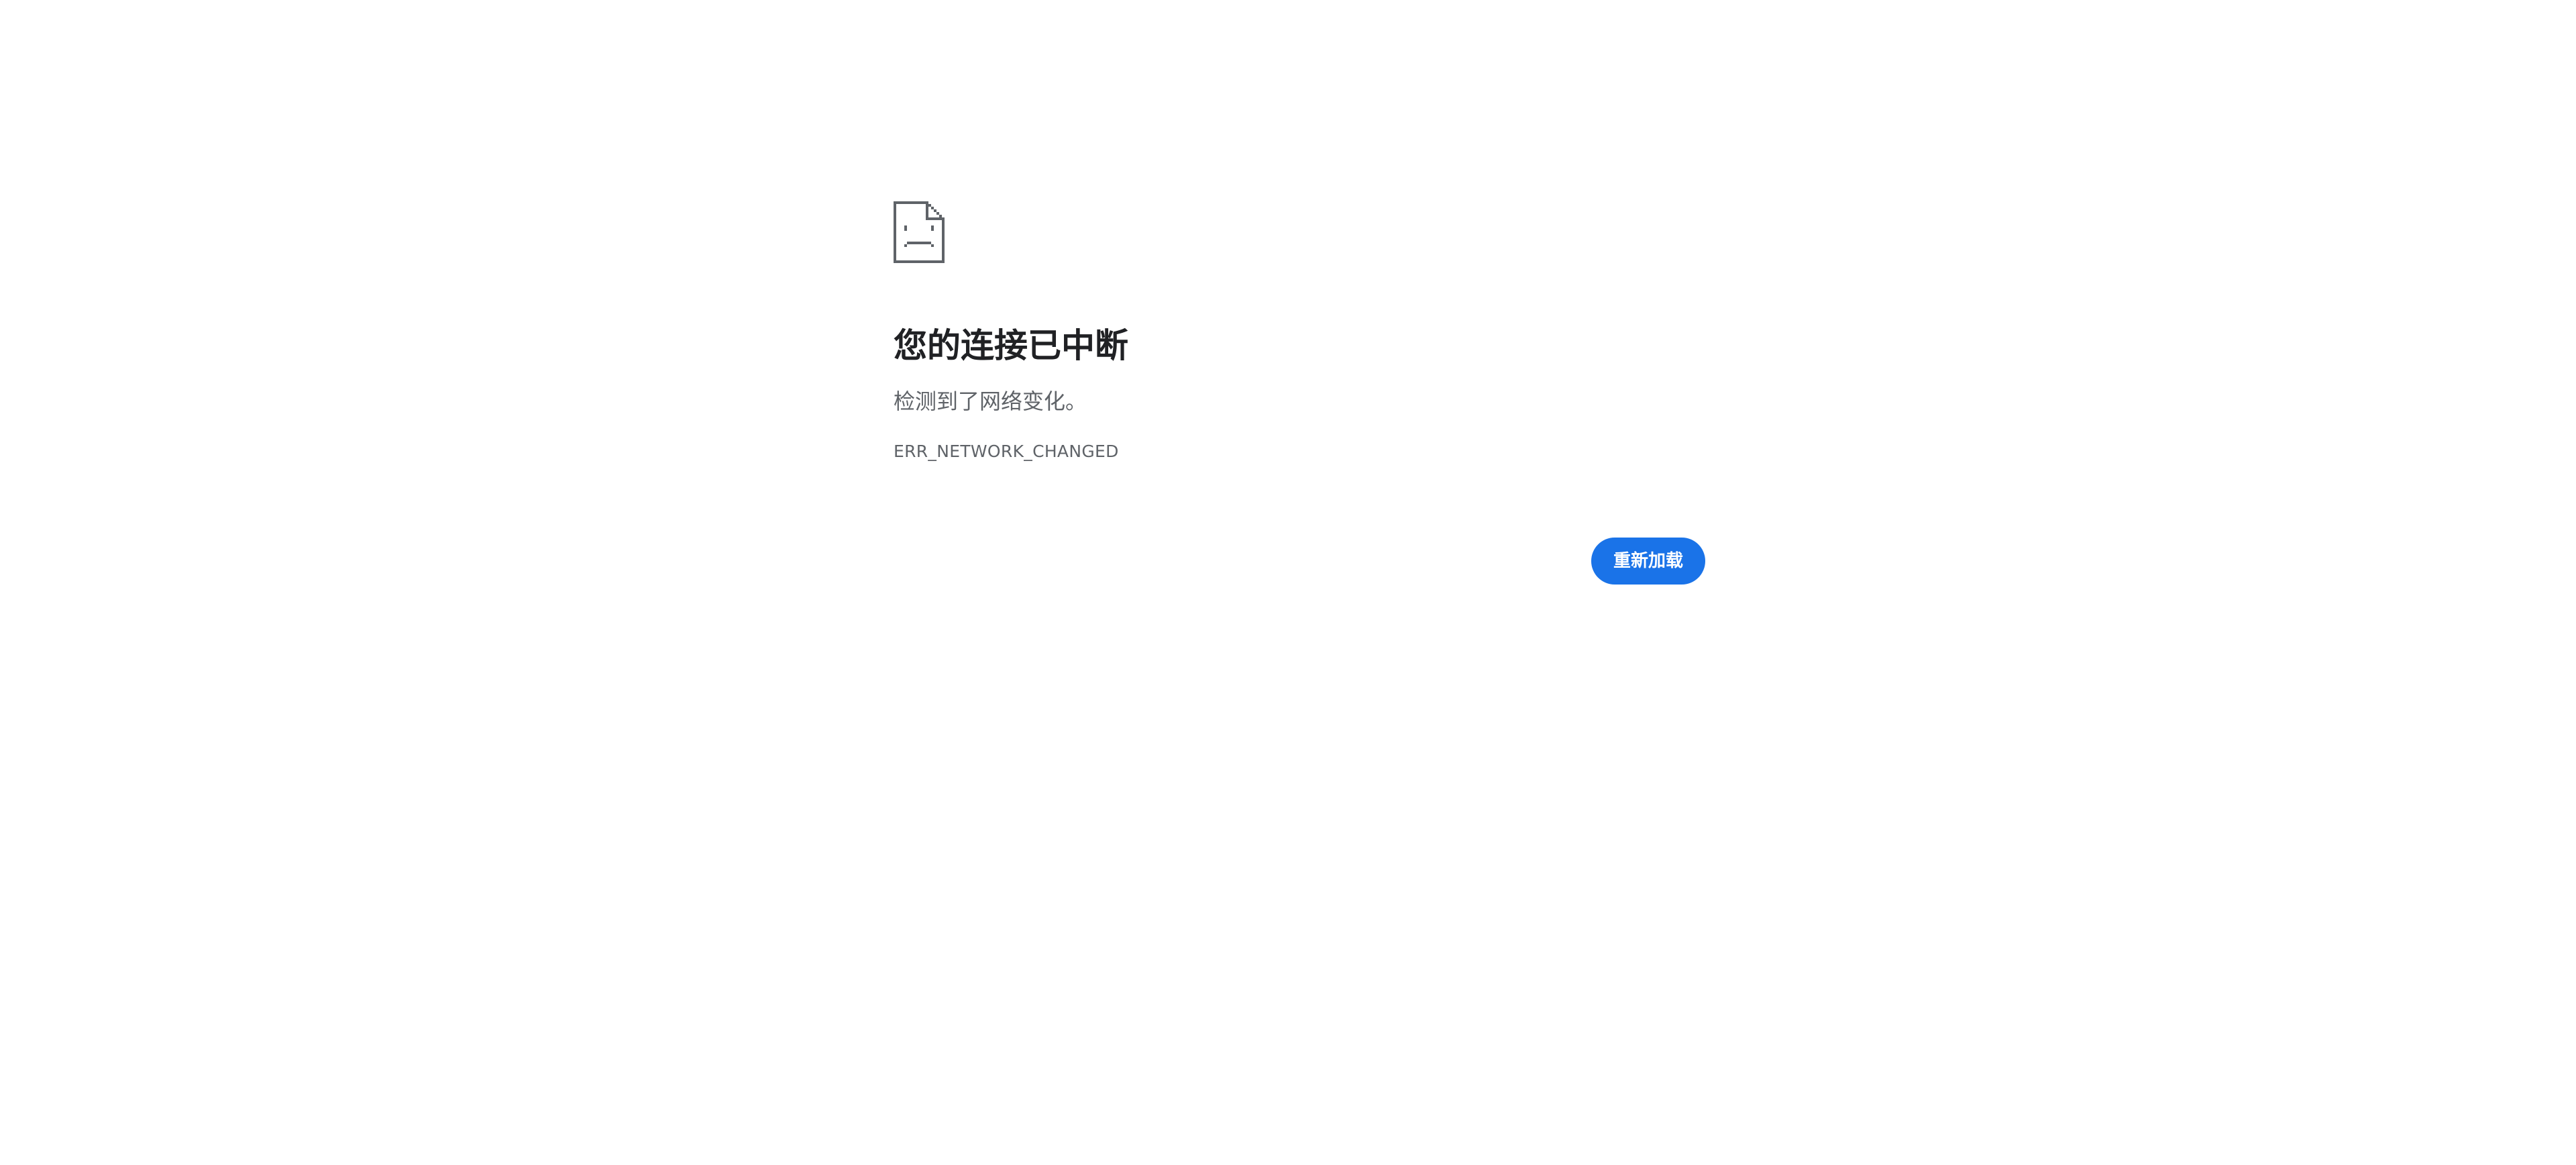 The width and height of the screenshot is (2576, 1165). Describe the element at coordinates (919, 232) in the screenshot. I see `sad-document-icon` at that location.